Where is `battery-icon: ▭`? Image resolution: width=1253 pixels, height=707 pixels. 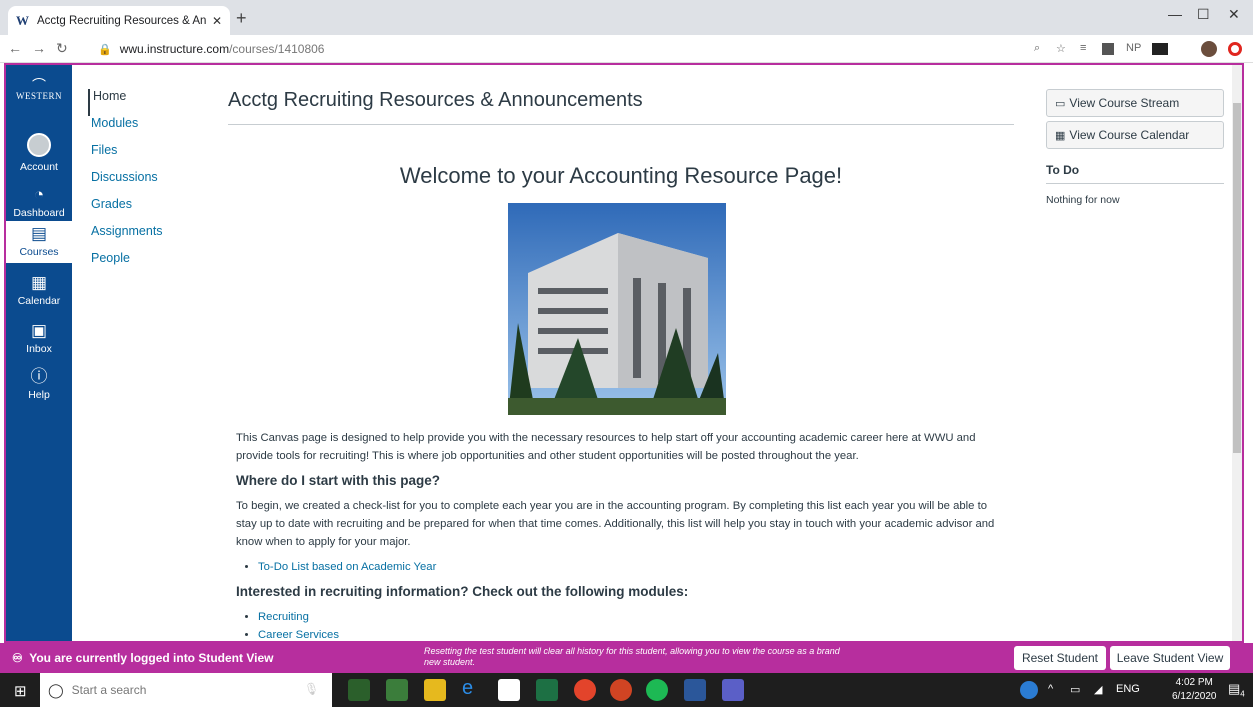 battery-icon: ▭ is located at coordinates (1075, 689).